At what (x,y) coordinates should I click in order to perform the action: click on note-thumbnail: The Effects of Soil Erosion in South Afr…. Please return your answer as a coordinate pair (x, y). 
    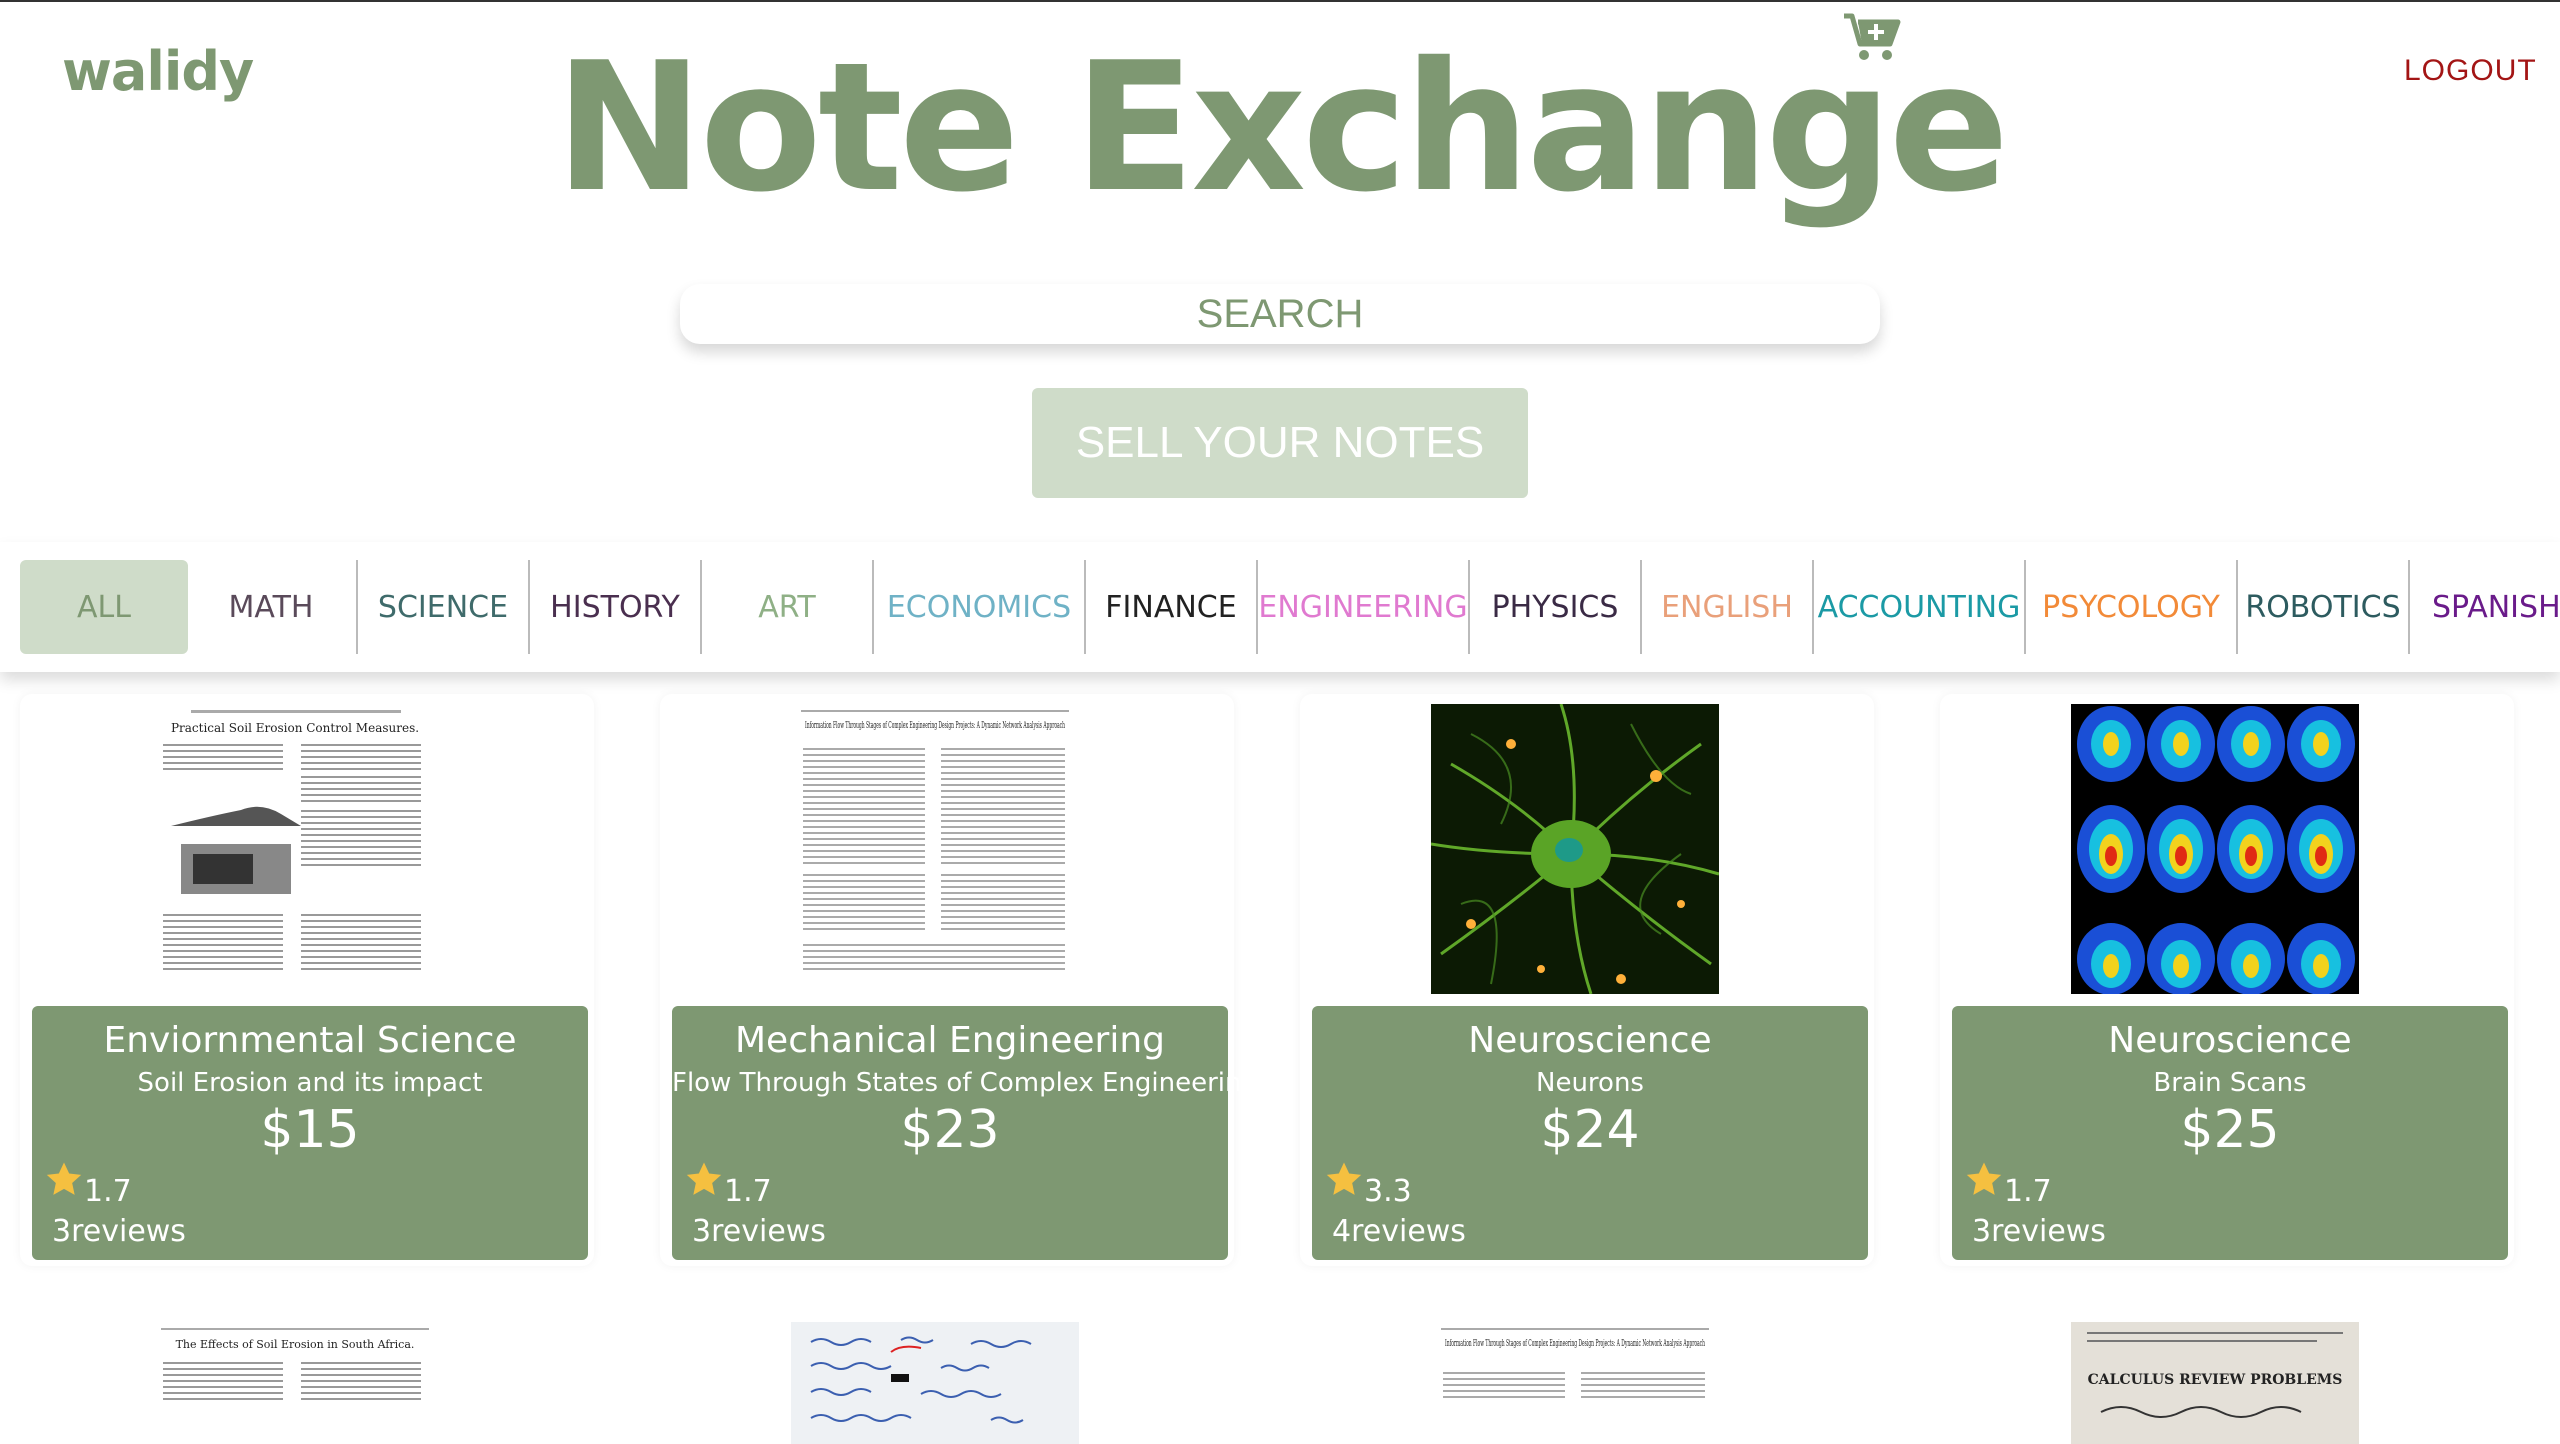
    Looking at the image, I should click on (295, 1383).